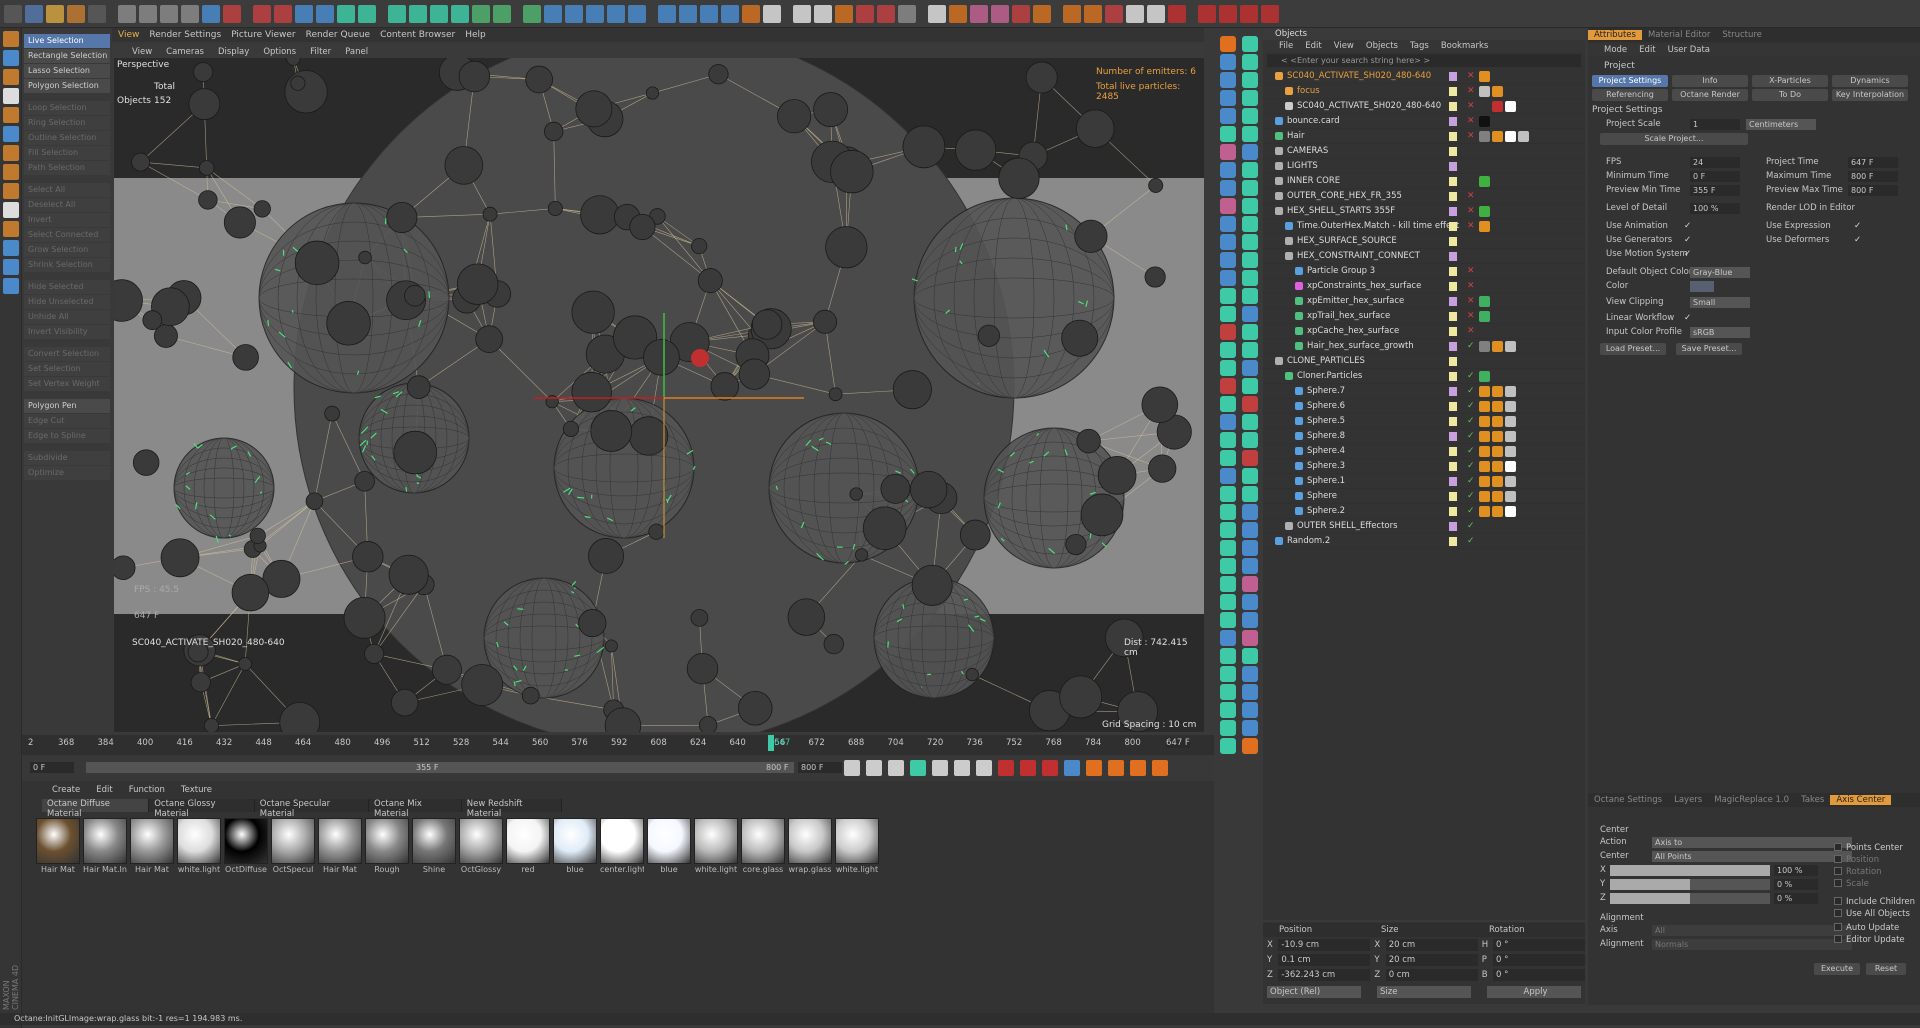 Image resolution: width=1920 pixels, height=1028 pixels. I want to click on material-item: Rough, so click(387, 846).